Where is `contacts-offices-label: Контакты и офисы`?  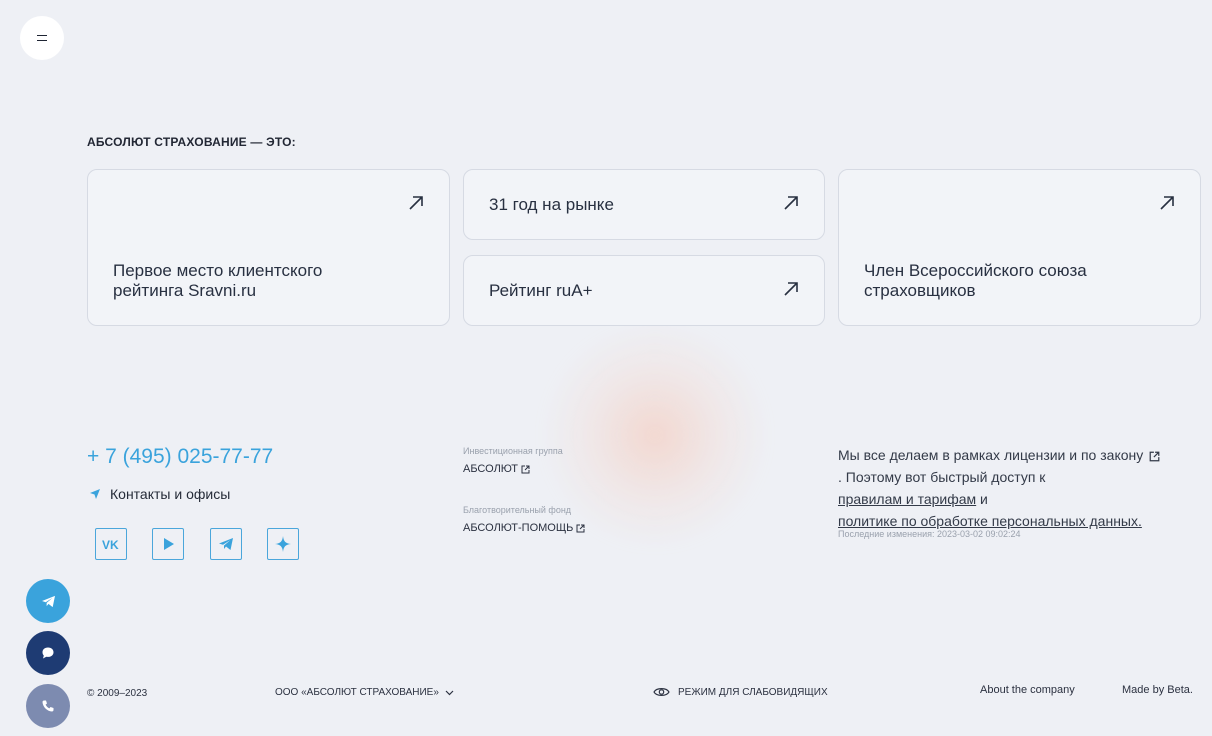
contacts-offices-label: Контакты и офисы is located at coordinates (170, 494).